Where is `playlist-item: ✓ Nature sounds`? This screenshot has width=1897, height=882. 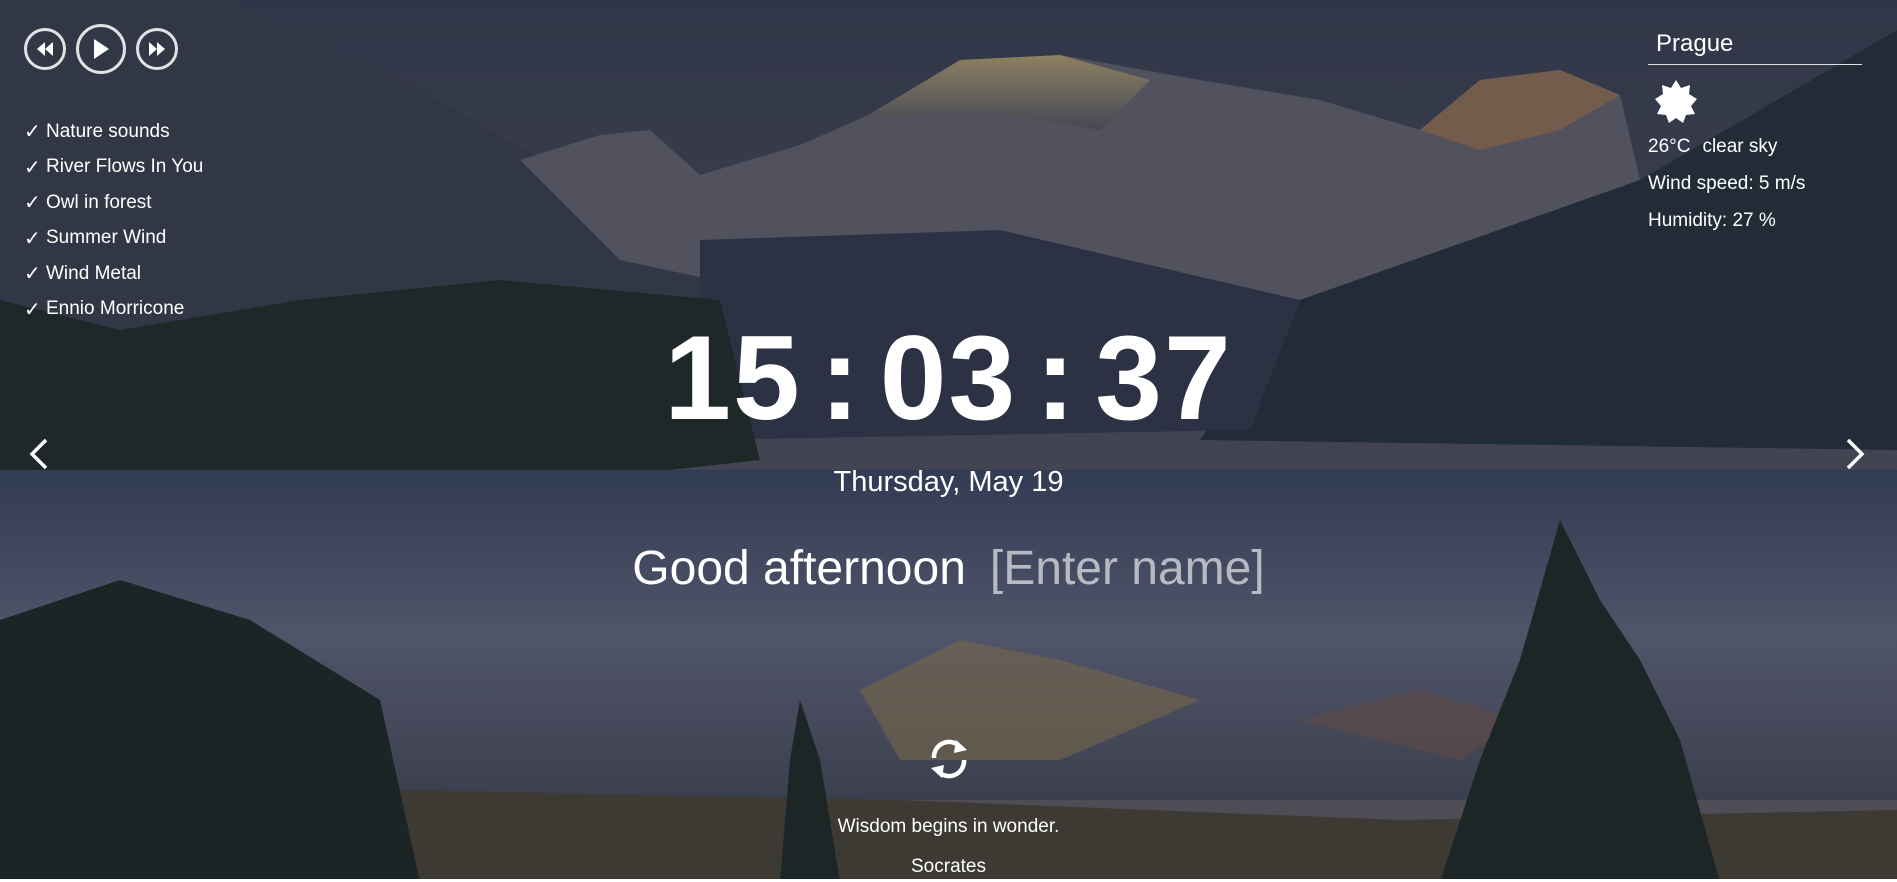 playlist-item: ✓ Nature sounds is located at coordinates (113, 132).